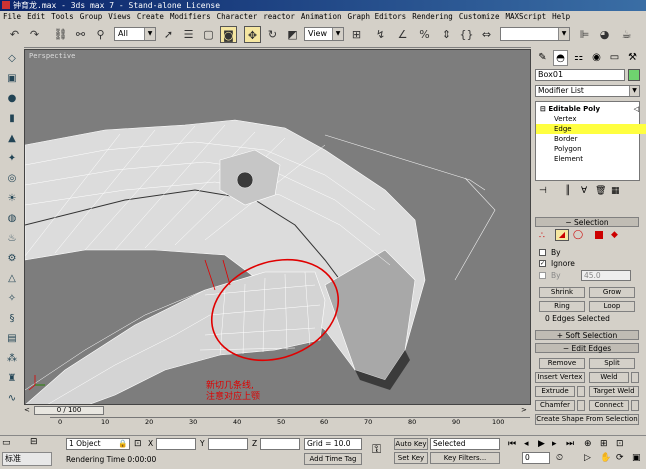 The height and width of the screenshot is (469, 646). What do you see at coordinates (614, 391) in the screenshot?
I see `target-weld-button: Target Weld` at bounding box center [614, 391].